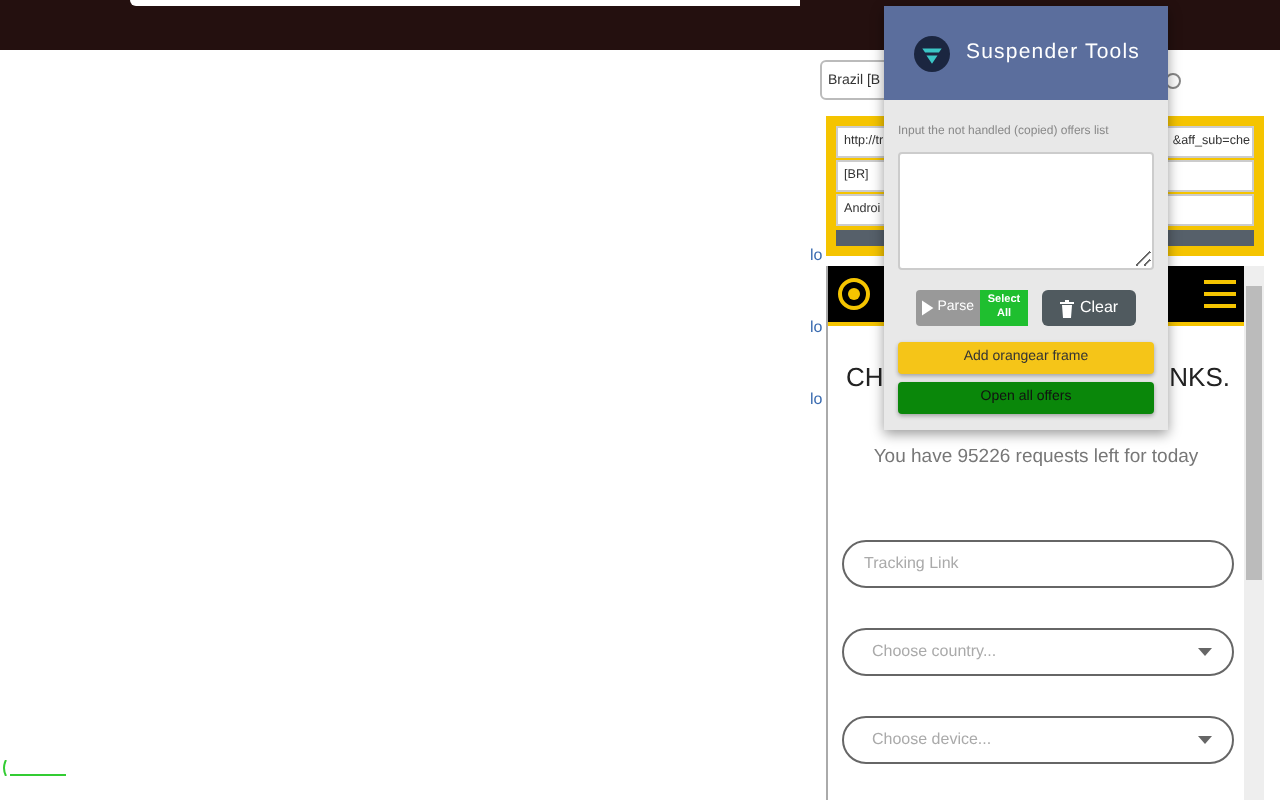 The image size is (1280, 800). I want to click on scrollbar, so click(1254, 533).